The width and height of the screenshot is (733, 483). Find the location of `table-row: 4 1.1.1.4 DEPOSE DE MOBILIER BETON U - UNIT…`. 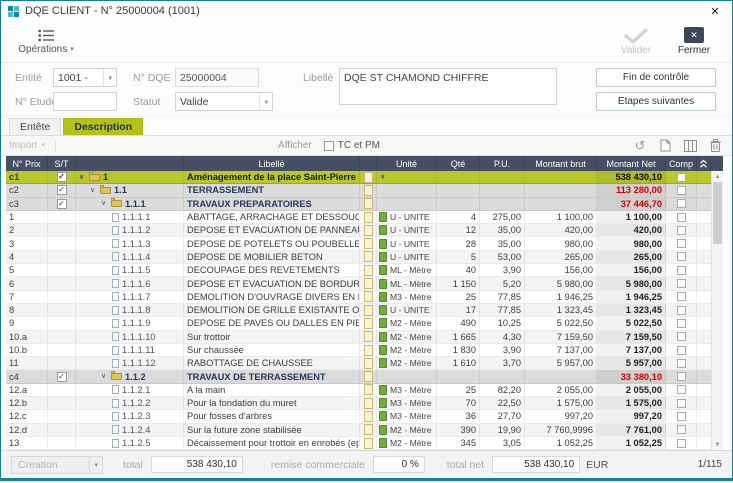

table-row: 4 1.1.1.4 DEPOSE DE MOBILIER BETON U - UNIT… is located at coordinates (358, 257).